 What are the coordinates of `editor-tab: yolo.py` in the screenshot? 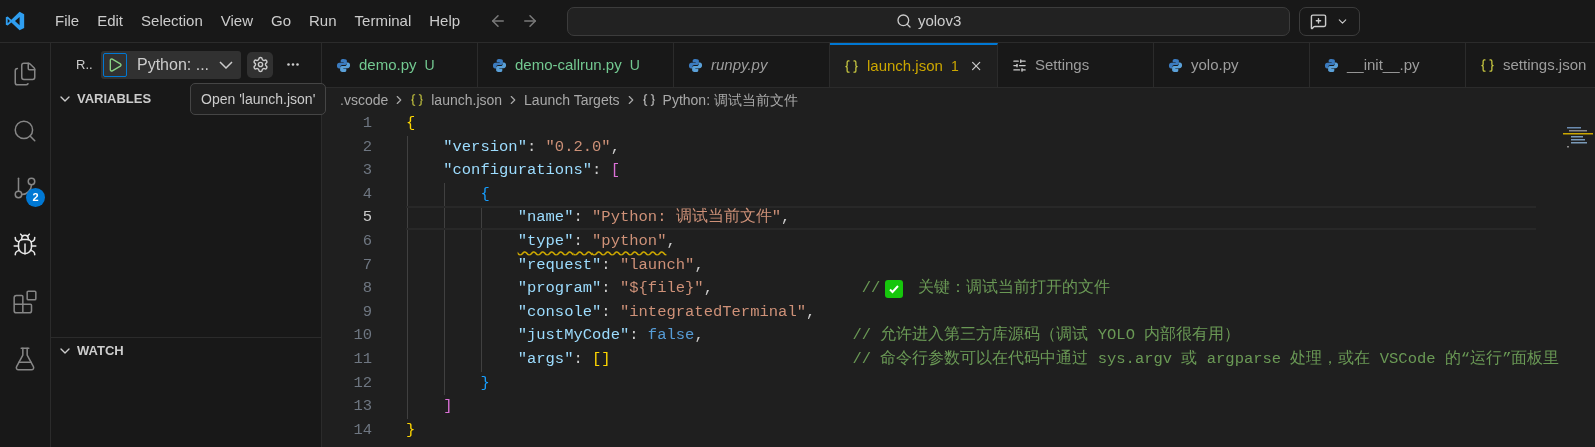 It's located at (1232, 65).